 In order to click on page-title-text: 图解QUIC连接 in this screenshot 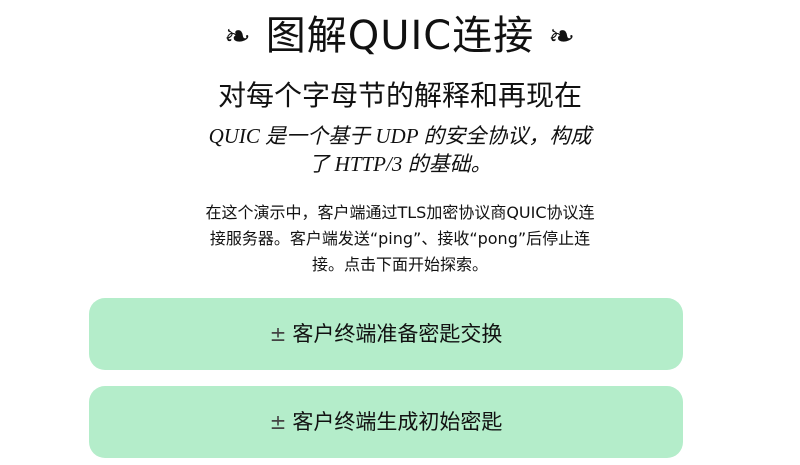, I will do `click(400, 36)`.